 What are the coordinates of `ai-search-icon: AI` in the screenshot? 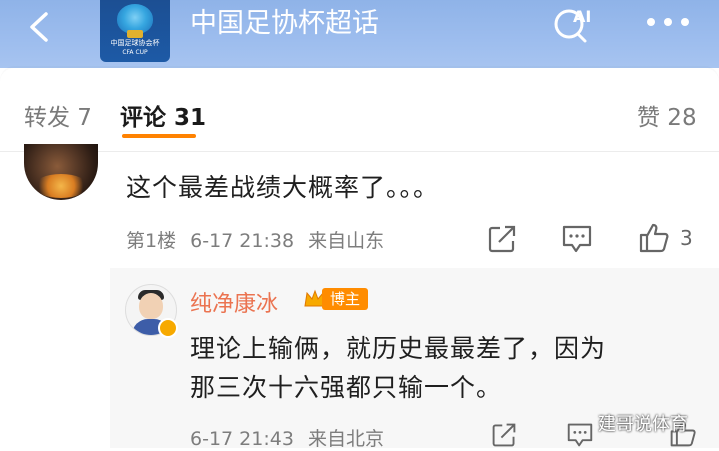 It's located at (576, 24).